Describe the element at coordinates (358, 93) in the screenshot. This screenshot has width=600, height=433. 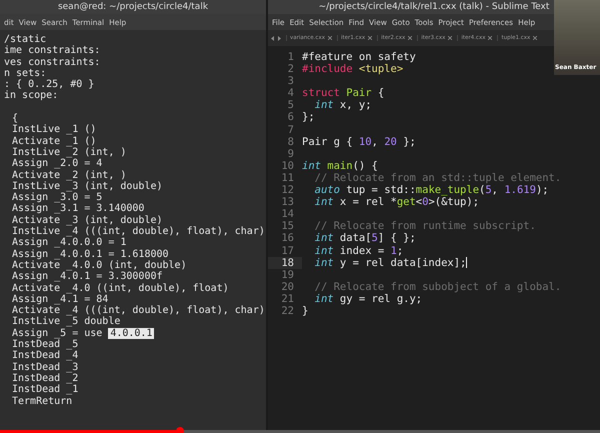
I see `code-token: Pair` at that location.